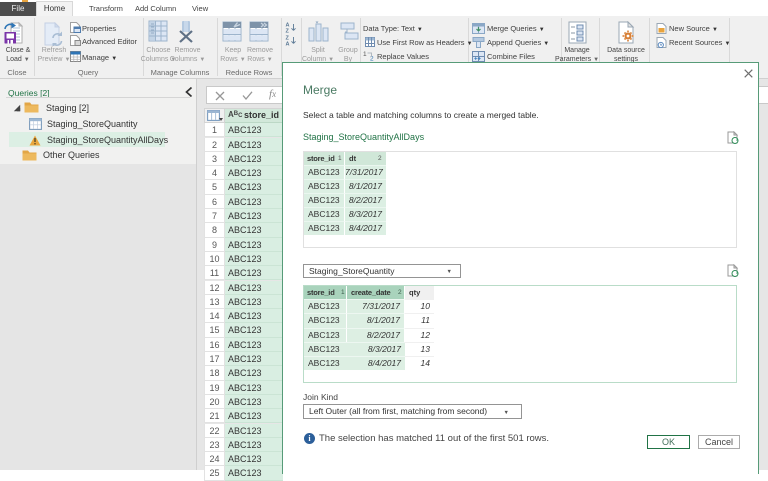 Image resolution: width=768 pixels, height=481 pixels. Describe the element at coordinates (288, 44) in the screenshot. I see `svg-text: A` at that location.